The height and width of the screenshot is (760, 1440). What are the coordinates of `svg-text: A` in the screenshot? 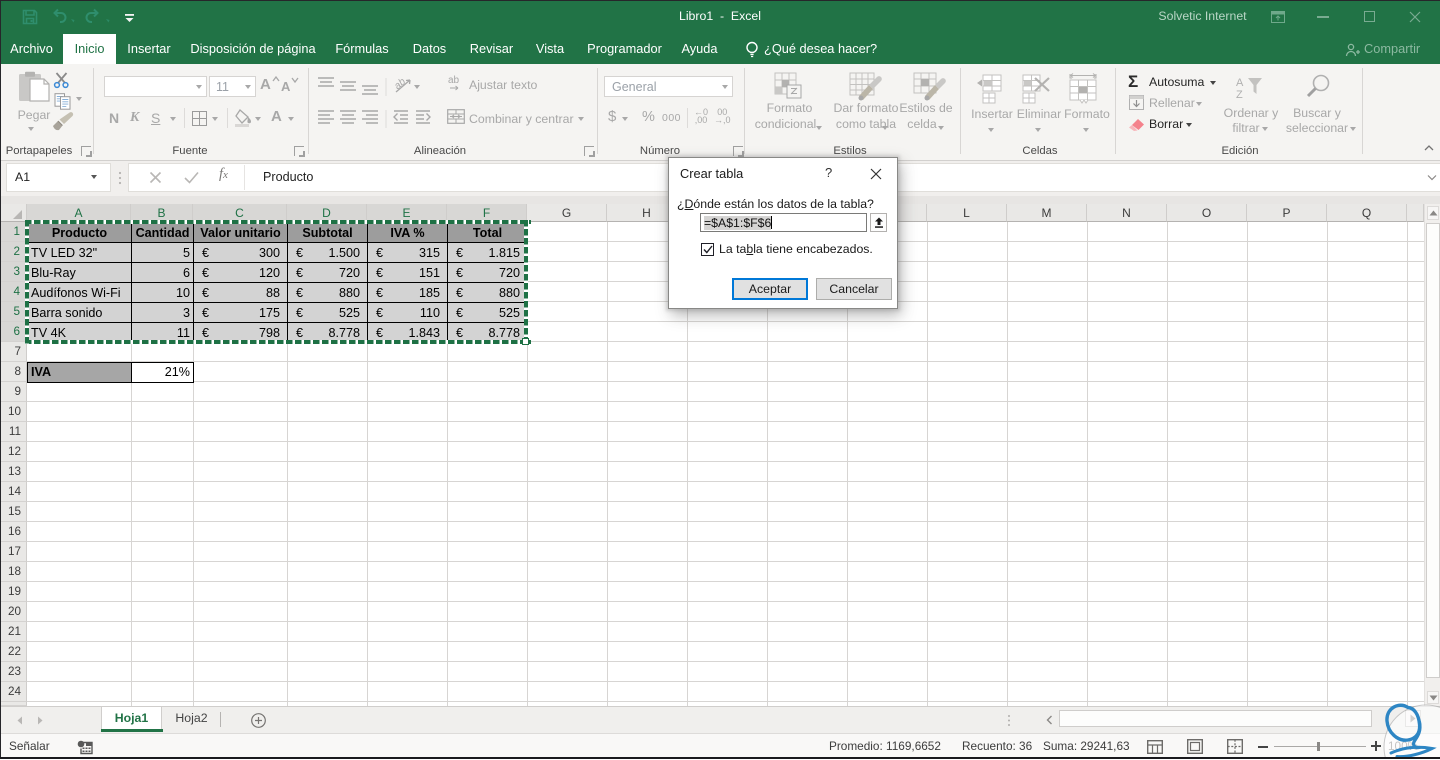 It's located at (1240, 83).